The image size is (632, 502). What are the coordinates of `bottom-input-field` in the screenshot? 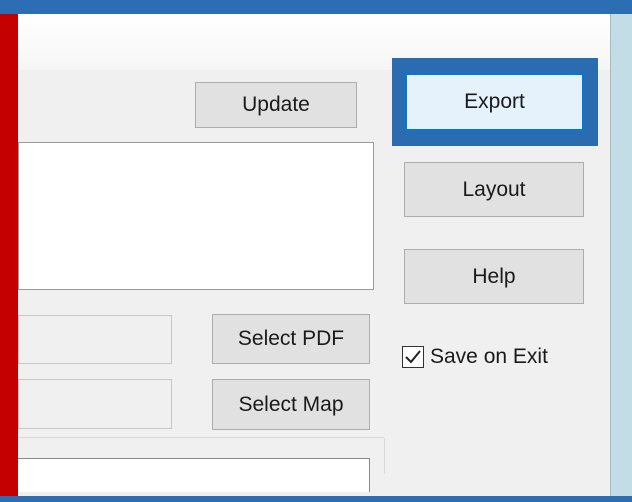 It's located at (194, 475).